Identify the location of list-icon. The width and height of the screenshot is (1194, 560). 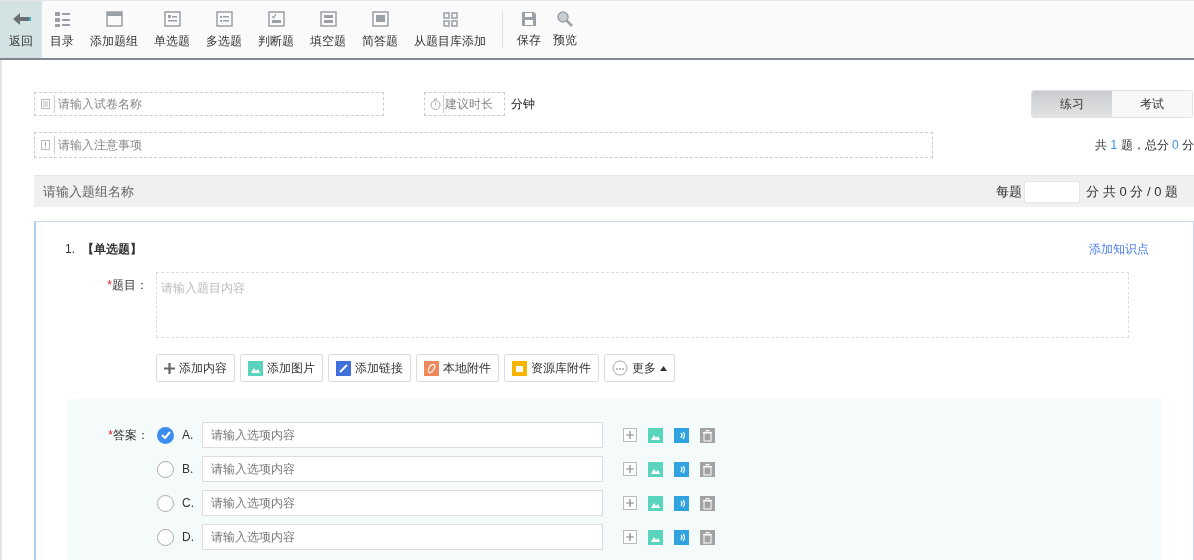
(62, 19).